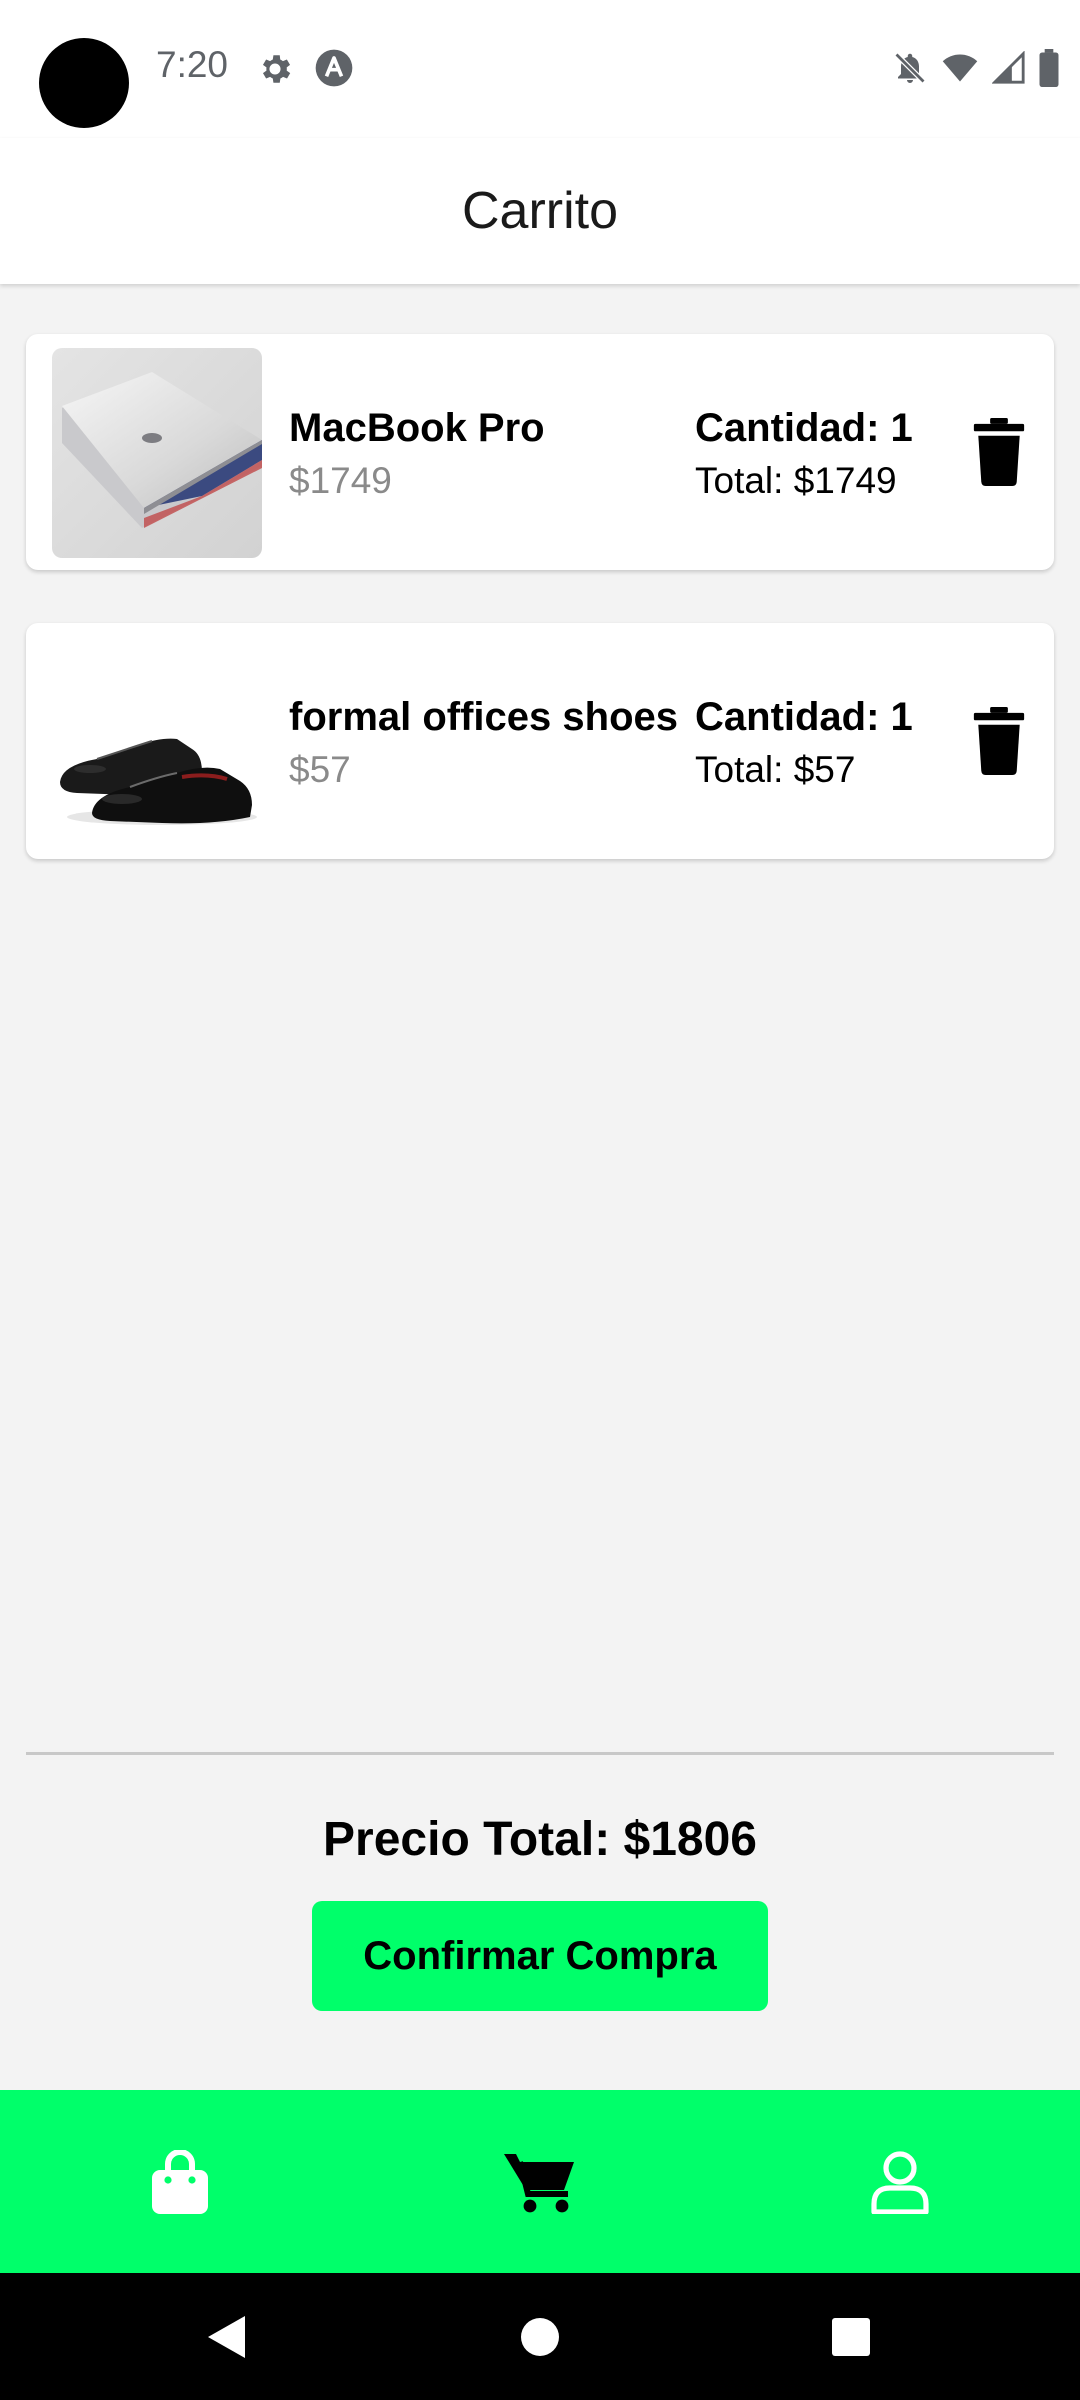 Image resolution: width=1080 pixels, height=2400 pixels. Describe the element at coordinates (540, 1753) in the screenshot. I see `divider` at that location.